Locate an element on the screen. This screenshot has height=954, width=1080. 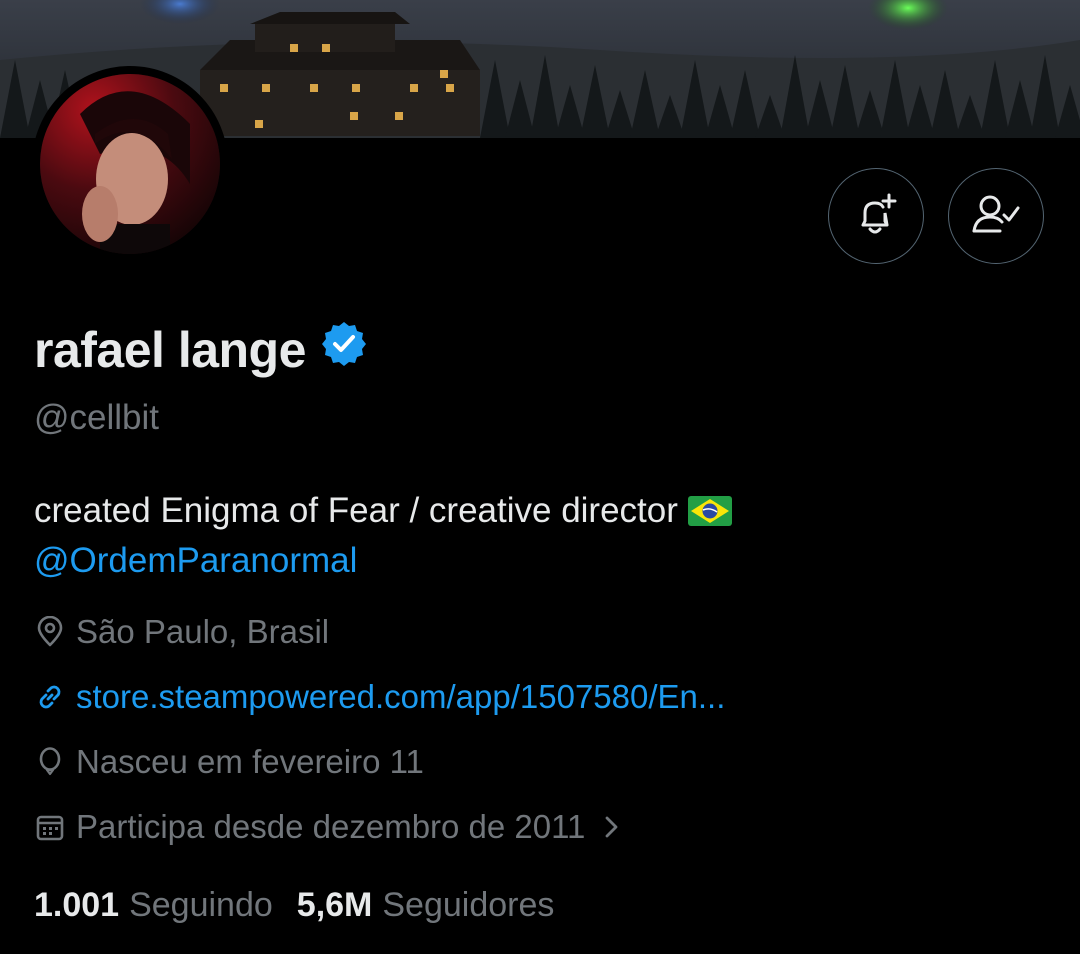
verified-badge-icon is located at coordinates (344, 350).